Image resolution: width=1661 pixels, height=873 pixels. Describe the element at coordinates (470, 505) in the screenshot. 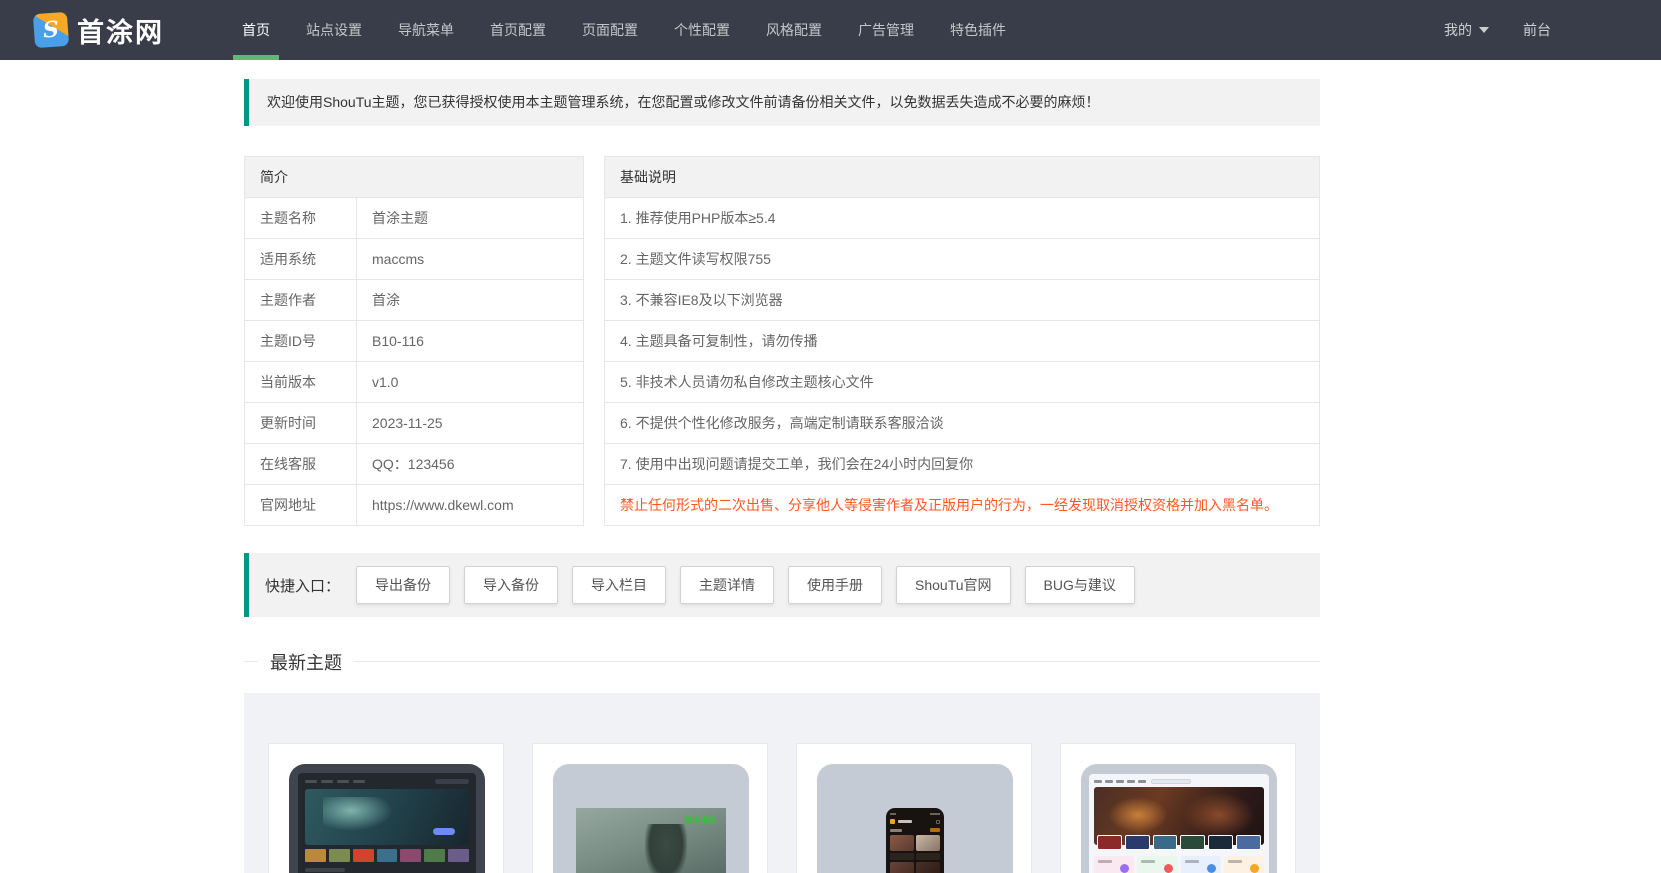

I see `official-site-url: https://www.dkewl.com` at that location.